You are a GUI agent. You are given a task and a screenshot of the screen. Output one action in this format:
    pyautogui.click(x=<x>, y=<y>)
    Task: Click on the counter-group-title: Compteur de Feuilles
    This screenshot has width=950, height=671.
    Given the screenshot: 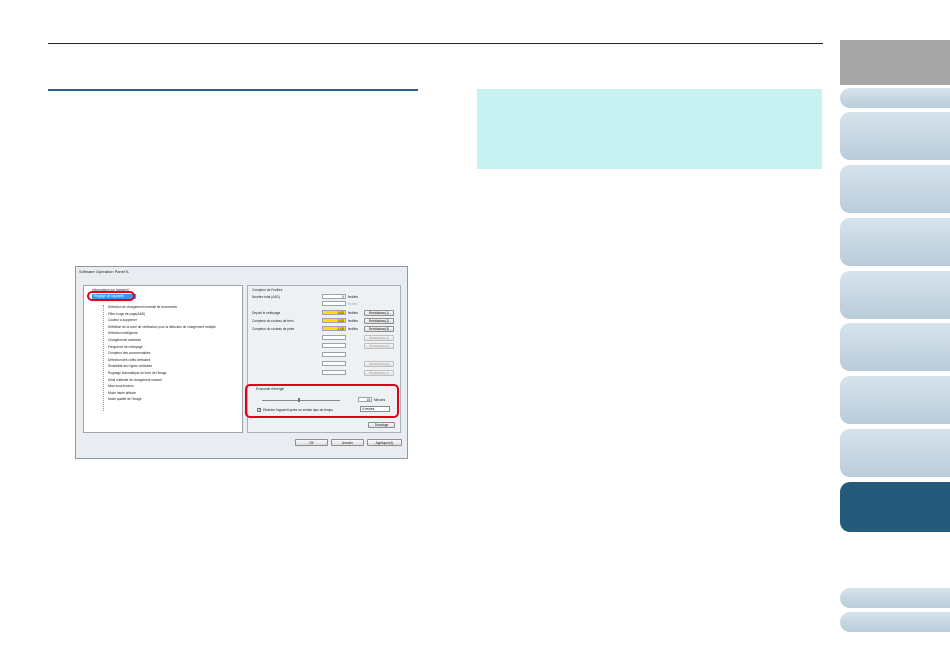 What is the action you would take?
    pyautogui.click(x=267, y=290)
    